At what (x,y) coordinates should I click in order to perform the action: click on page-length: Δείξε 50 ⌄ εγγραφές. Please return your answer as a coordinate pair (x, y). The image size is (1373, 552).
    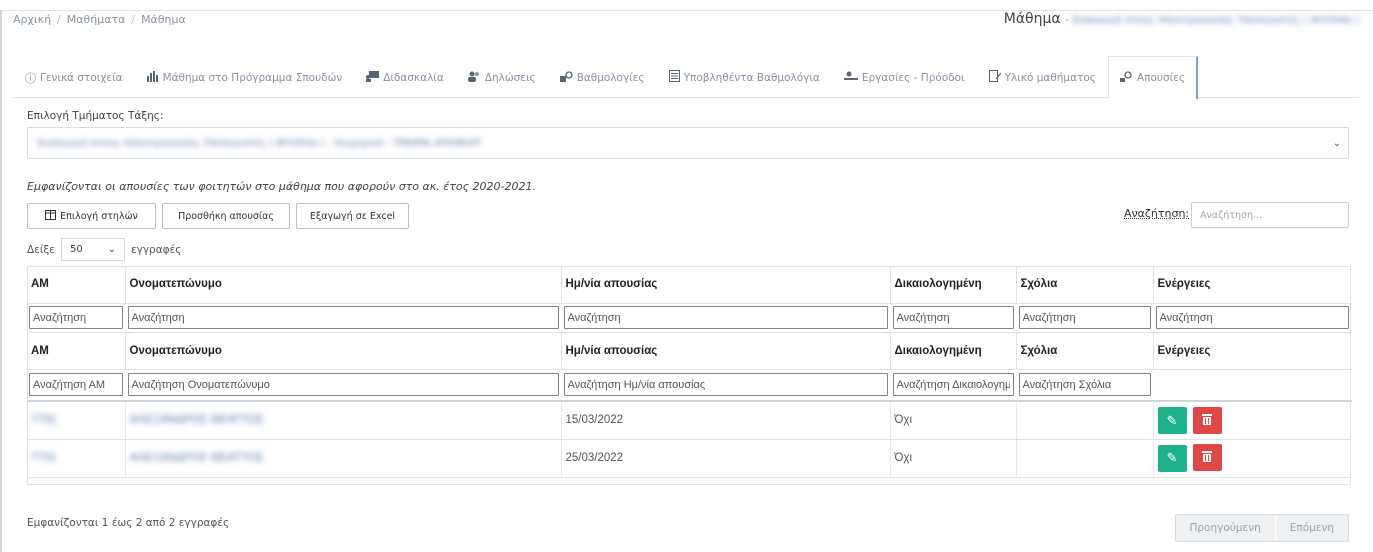
    Looking at the image, I should click on (104, 249).